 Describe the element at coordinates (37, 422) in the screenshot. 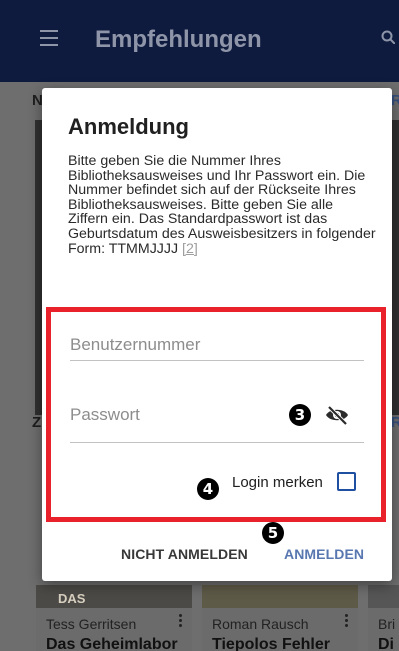

I see `section-heading: Z` at that location.